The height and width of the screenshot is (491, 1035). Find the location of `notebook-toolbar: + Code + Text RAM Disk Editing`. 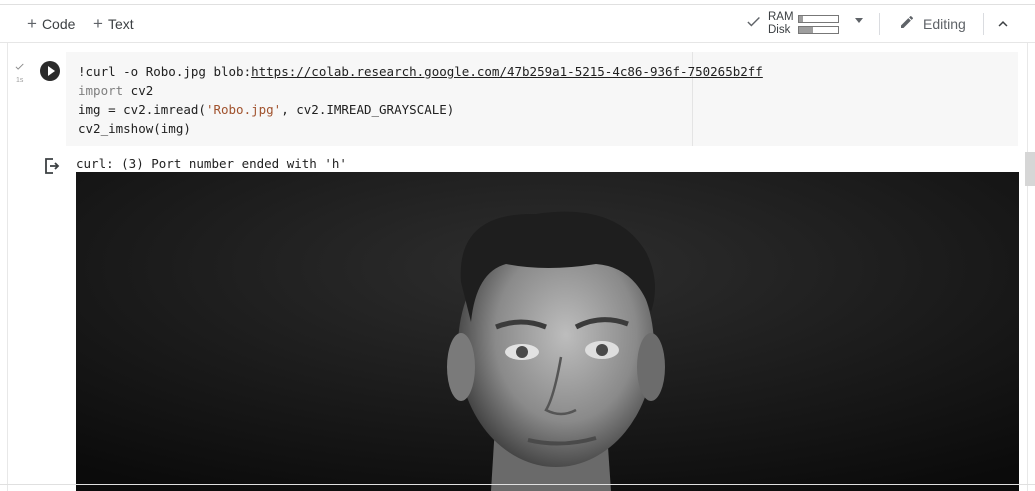

notebook-toolbar: + Code + Text RAM Disk Editing is located at coordinates (517, 23).